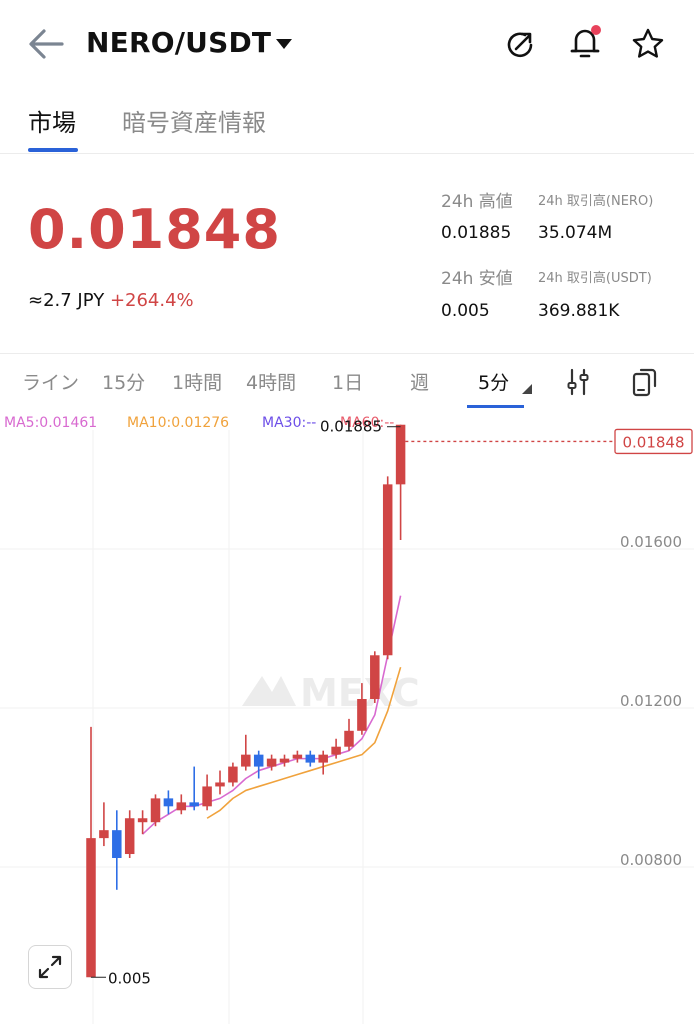  I want to click on price-change: +264.4%, so click(151, 300).